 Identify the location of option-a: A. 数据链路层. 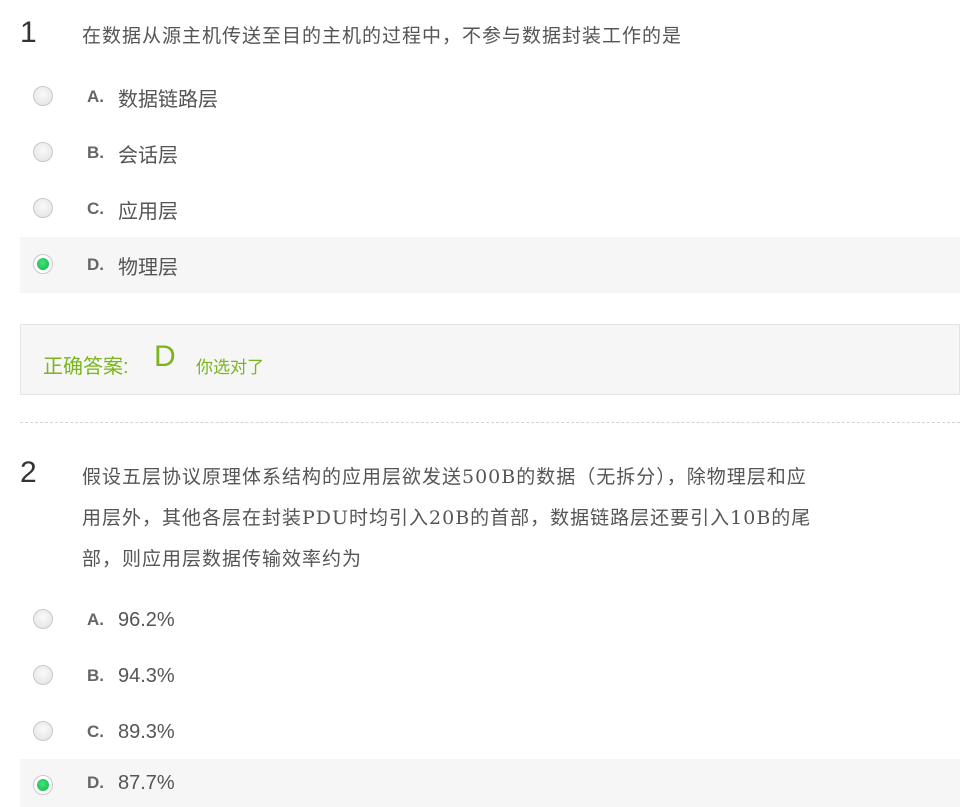
(490, 97).